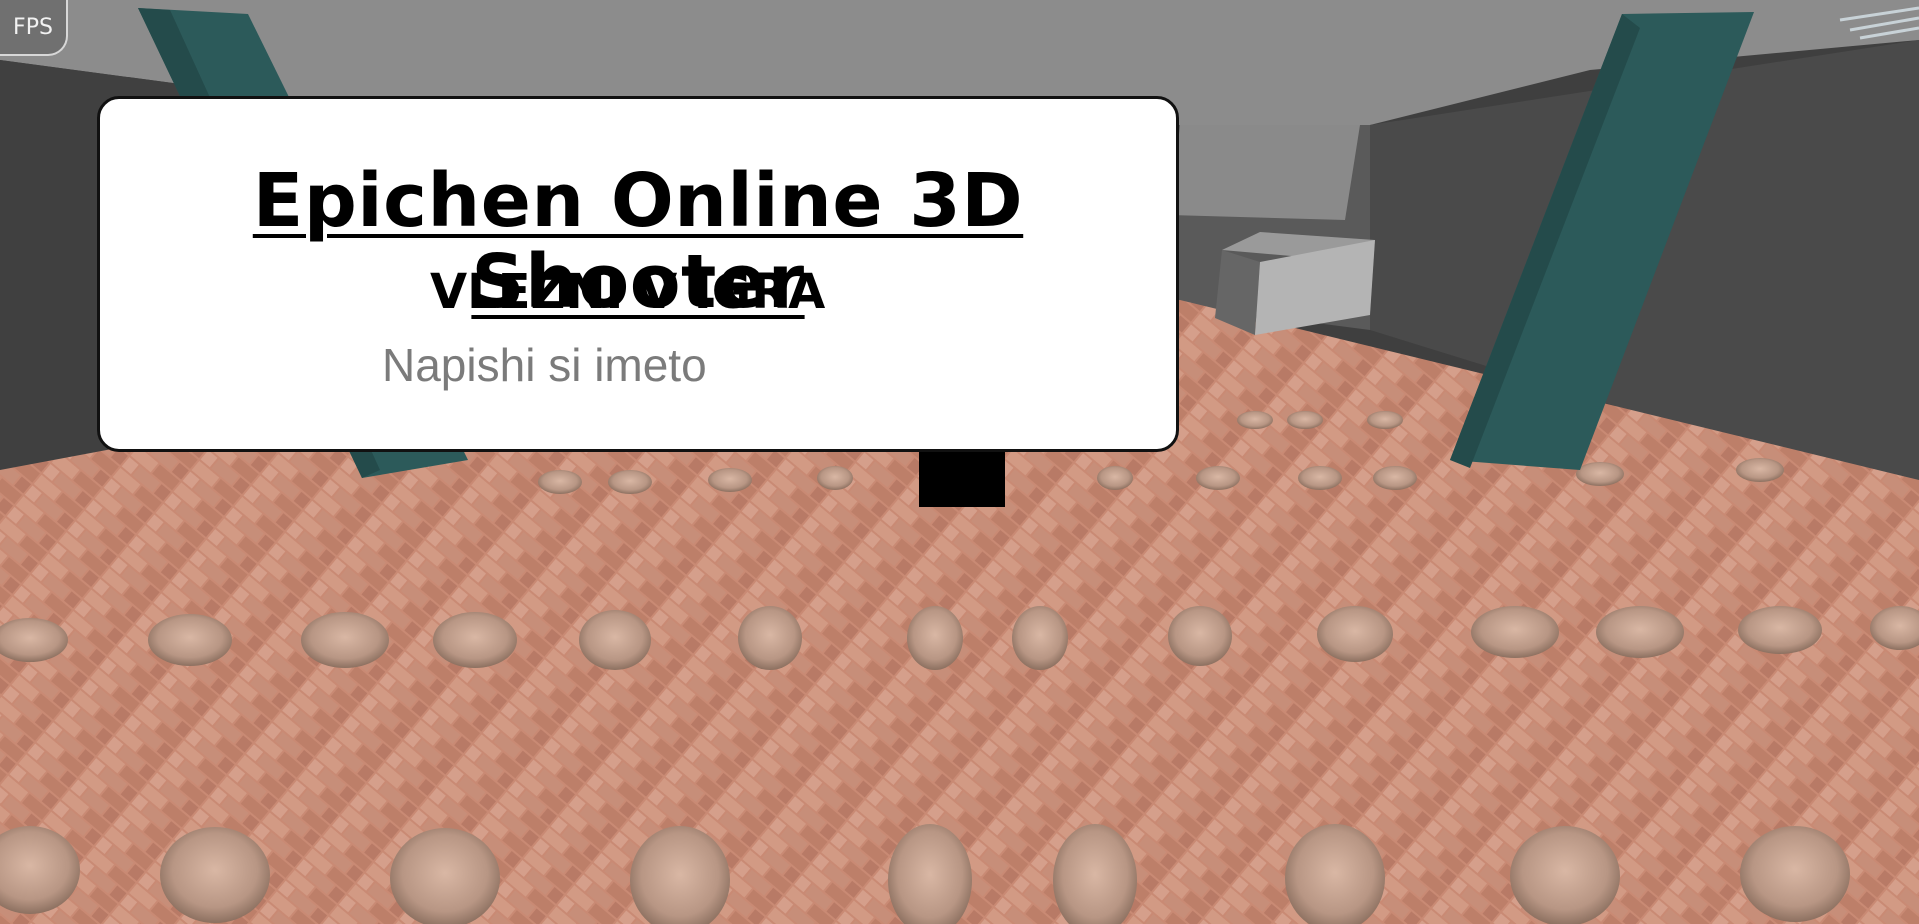 The width and height of the screenshot is (1919, 924). Describe the element at coordinates (1265, 172) in the screenshot. I see `wall-highlight` at that location.